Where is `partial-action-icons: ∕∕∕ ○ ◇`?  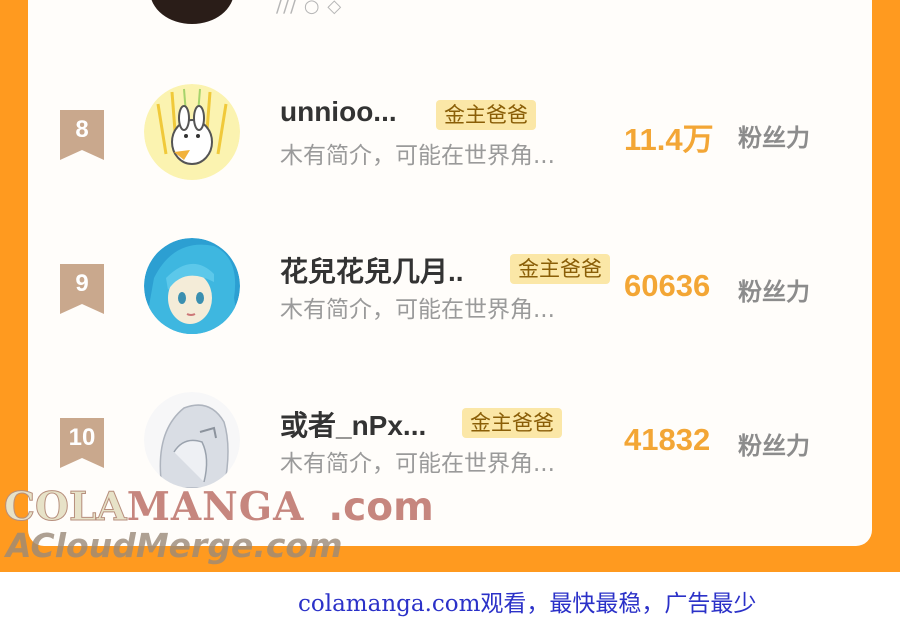 partial-action-icons: ∕∕∕ ○ ◇ is located at coordinates (309, 8).